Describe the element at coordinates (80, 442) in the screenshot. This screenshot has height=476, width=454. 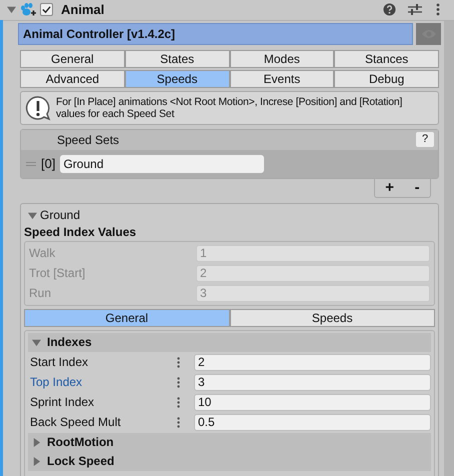
I see `section-title: RootMotion` at that location.